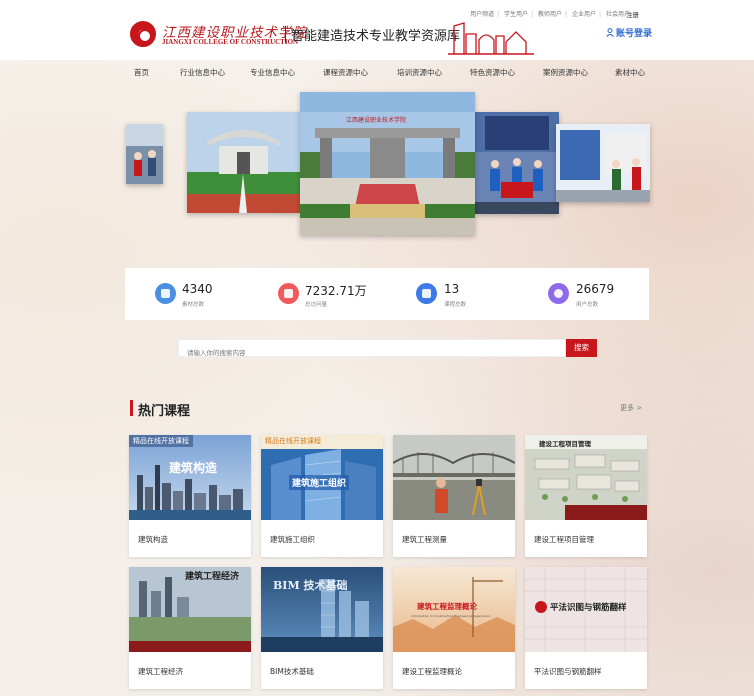 This screenshot has height=696, width=754. I want to click on course-name: 建筑工程经济, so click(160, 671).